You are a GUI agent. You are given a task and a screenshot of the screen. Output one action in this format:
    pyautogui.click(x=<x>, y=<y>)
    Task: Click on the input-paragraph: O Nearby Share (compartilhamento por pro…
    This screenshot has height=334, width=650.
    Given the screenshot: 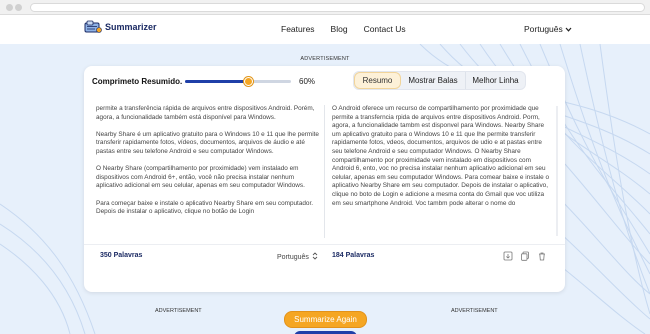 What is the action you would take?
    pyautogui.click(x=200, y=177)
    